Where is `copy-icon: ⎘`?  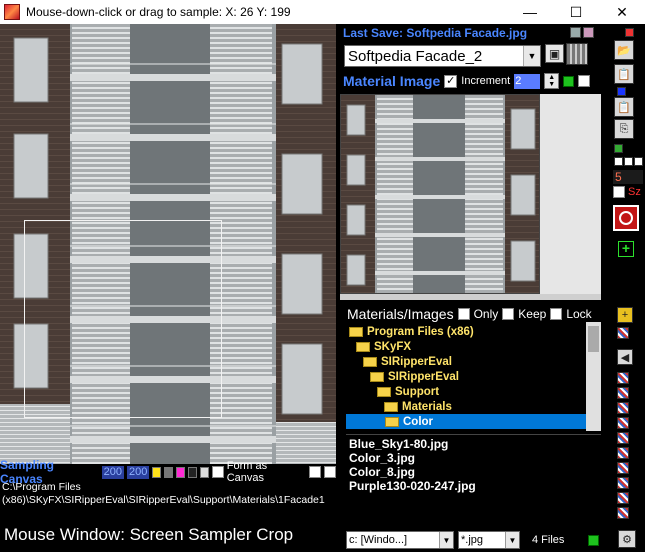
copy-icon: ⎘ is located at coordinates (624, 129).